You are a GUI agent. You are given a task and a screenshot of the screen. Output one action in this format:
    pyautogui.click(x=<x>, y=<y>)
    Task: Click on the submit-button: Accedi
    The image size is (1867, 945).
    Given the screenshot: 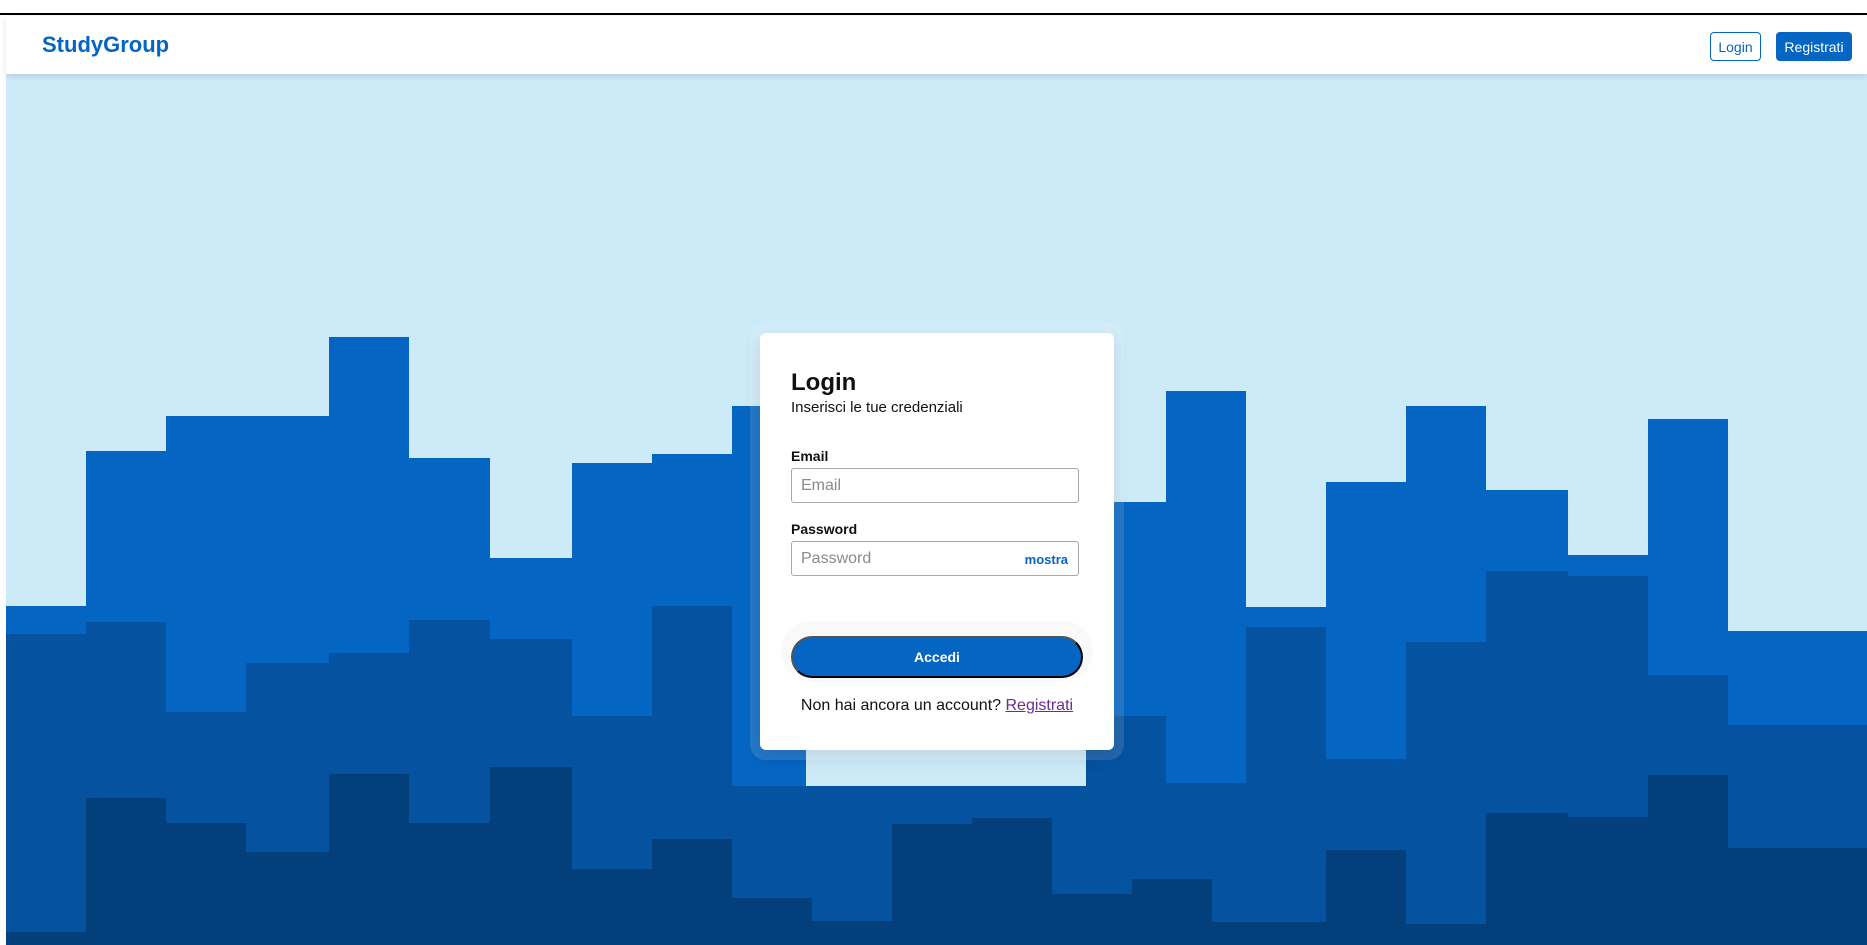 What is the action you would take?
    pyautogui.click(x=937, y=657)
    